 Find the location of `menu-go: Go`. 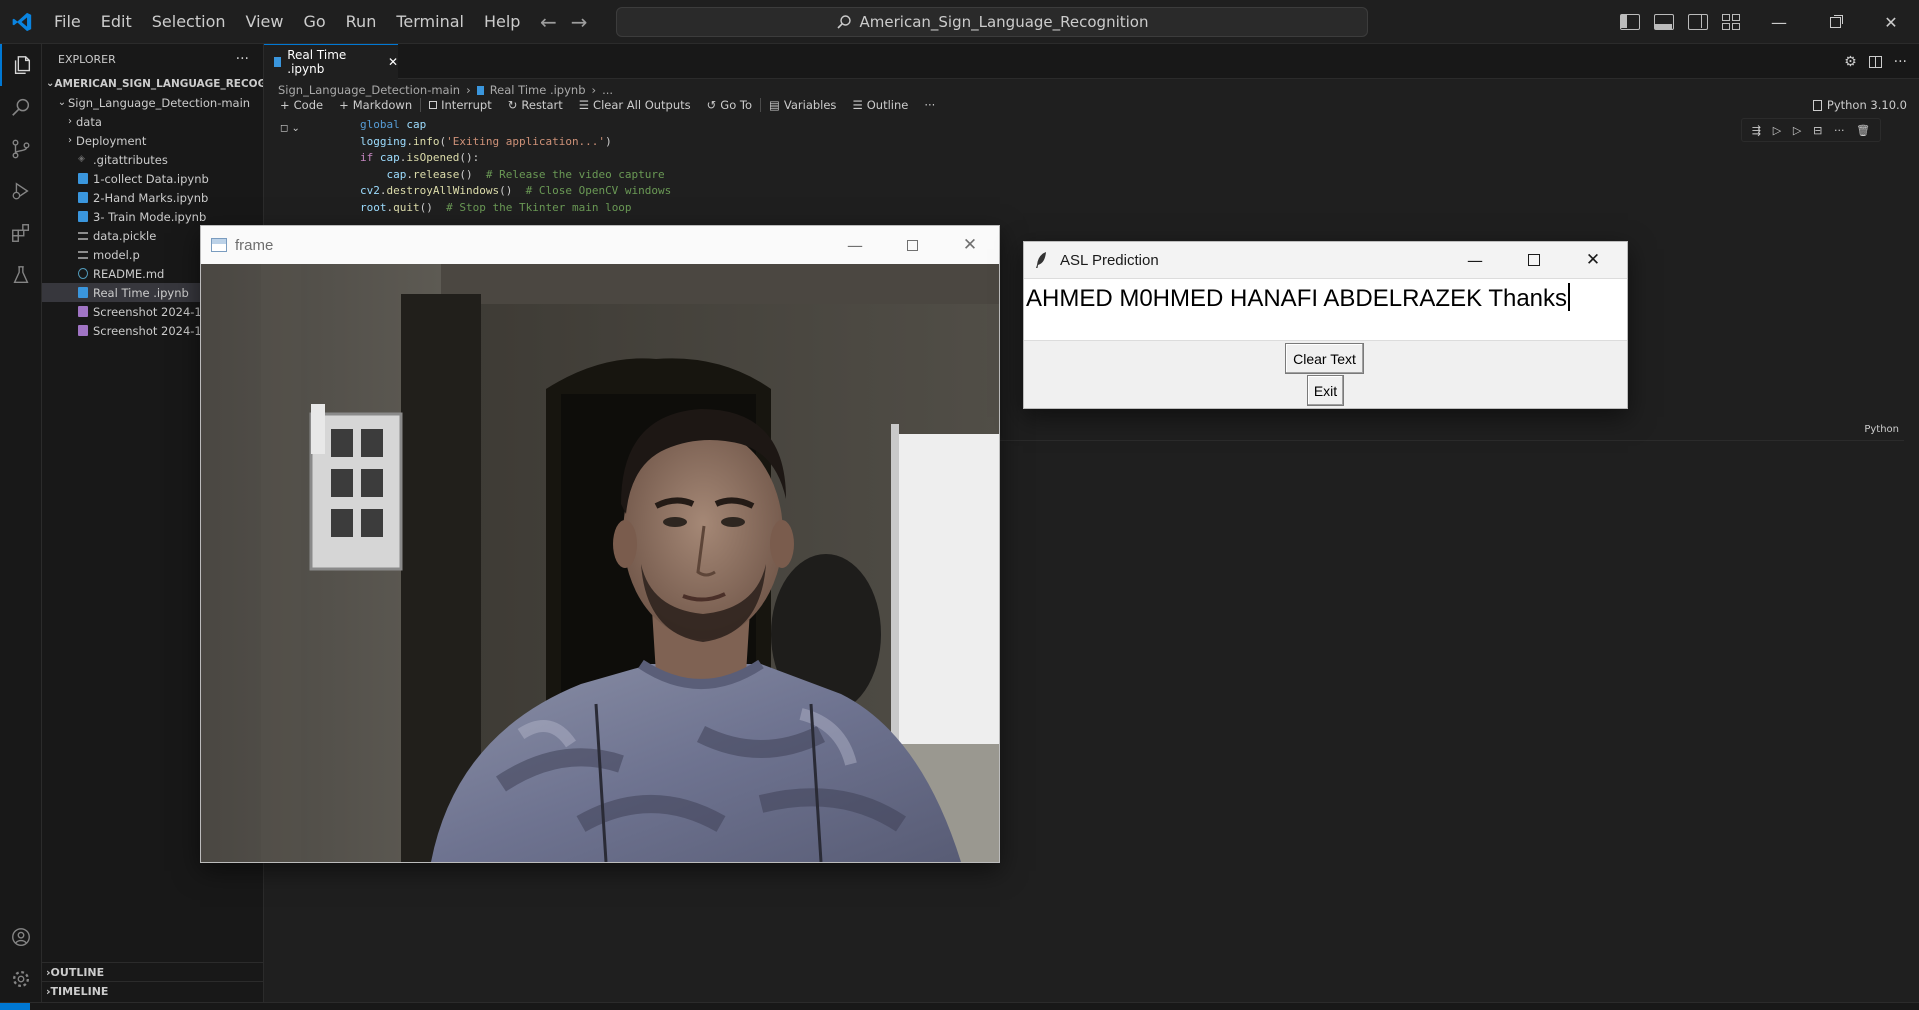

menu-go: Go is located at coordinates (314, 22).